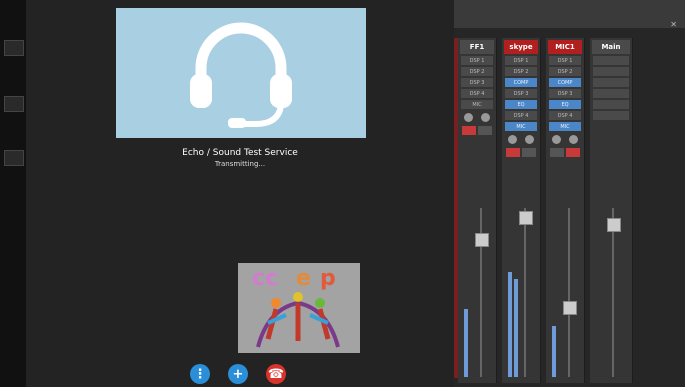  I want to click on add-participant-button: +, so click(238, 374).